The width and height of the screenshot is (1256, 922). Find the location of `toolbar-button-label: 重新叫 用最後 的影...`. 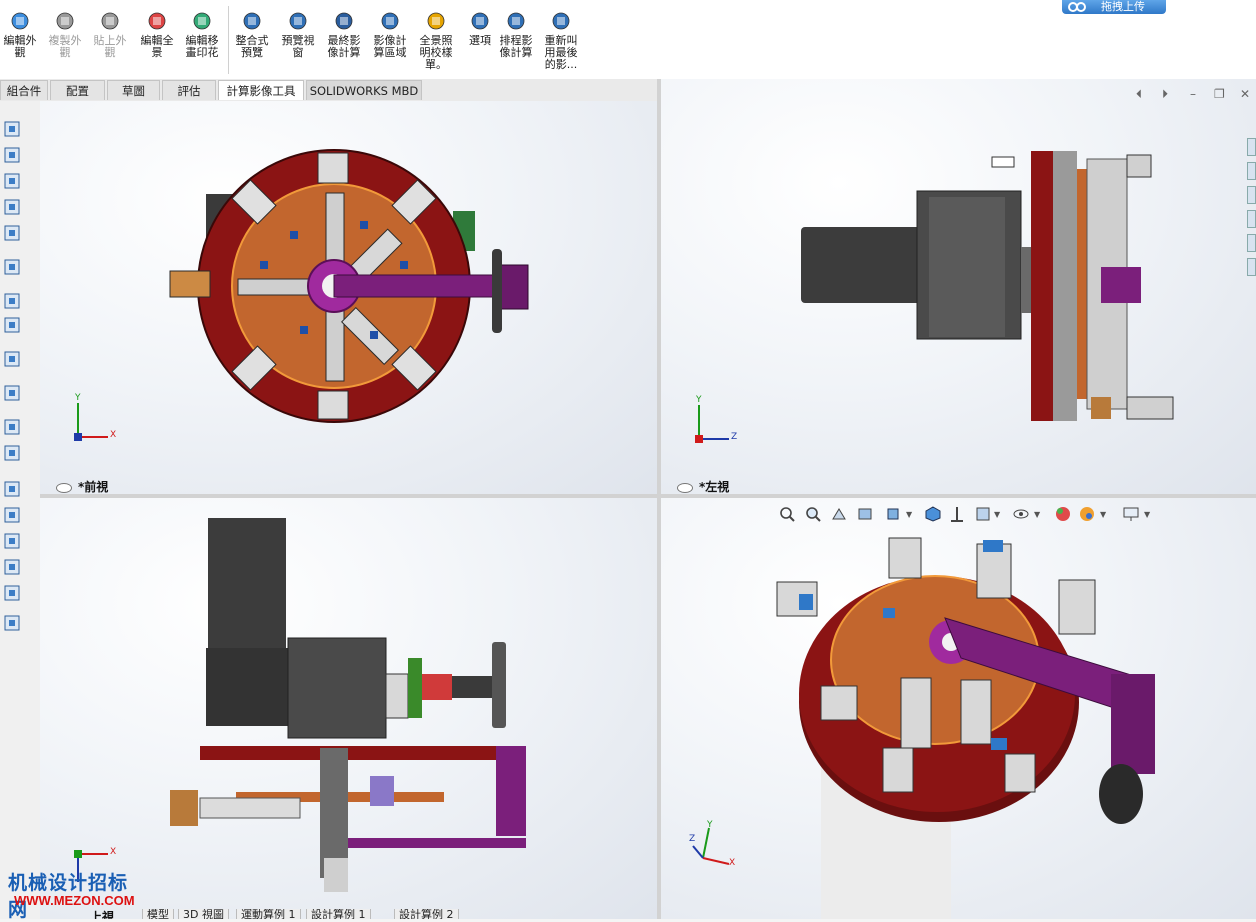

toolbar-button-label: 重新叫 用最後 的影... is located at coordinates (561, 52).